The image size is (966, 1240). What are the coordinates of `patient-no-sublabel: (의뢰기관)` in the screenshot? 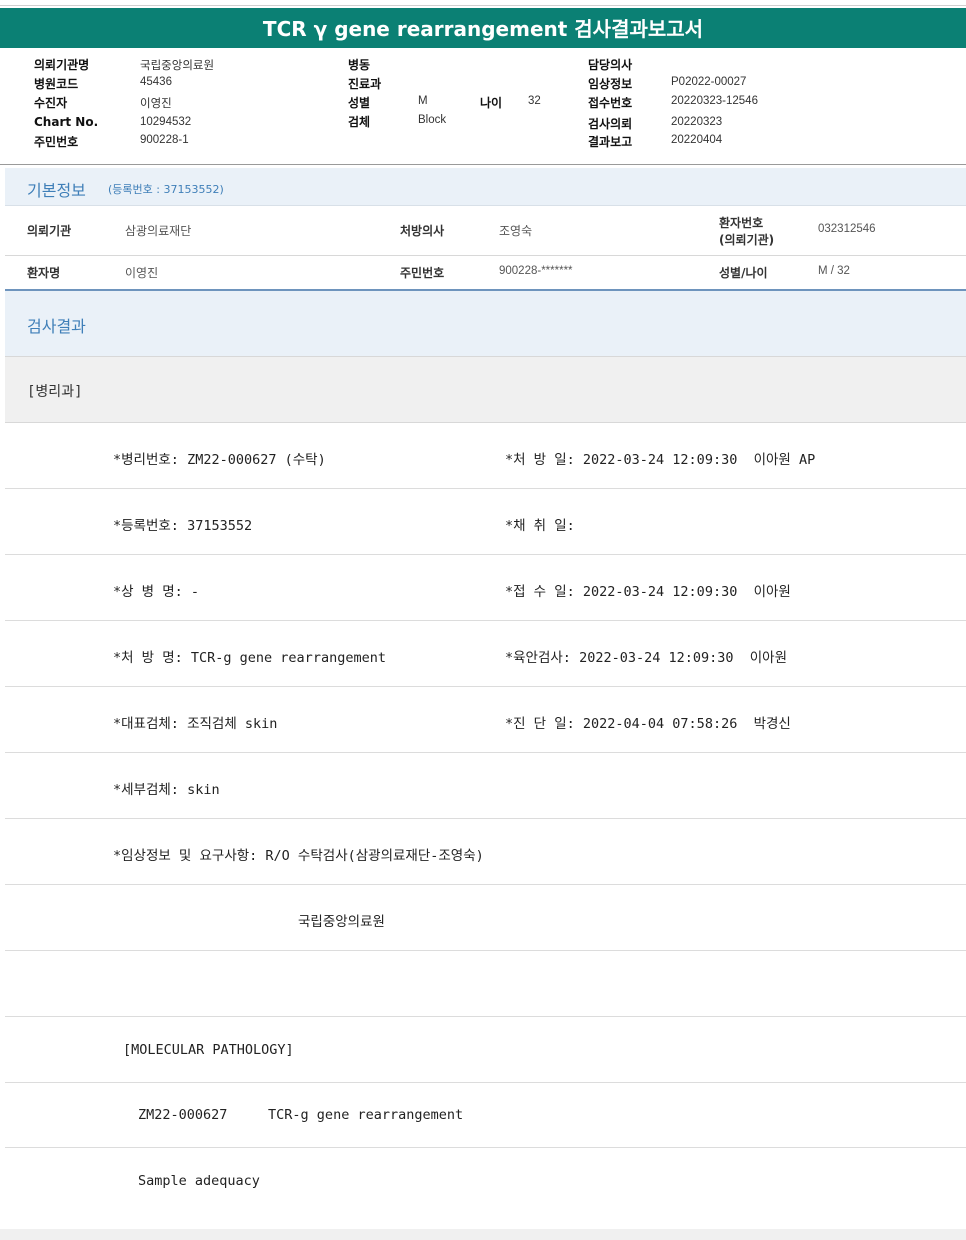 It's located at (747, 240).